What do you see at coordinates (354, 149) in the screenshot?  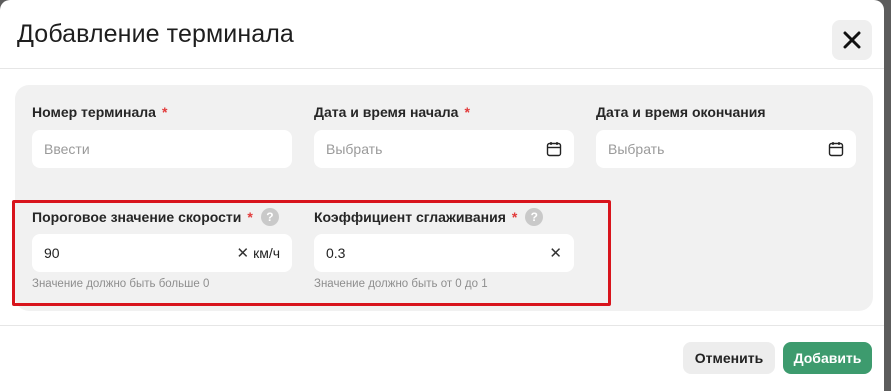 I see `start-datetime-placeholder: Выбрать` at bounding box center [354, 149].